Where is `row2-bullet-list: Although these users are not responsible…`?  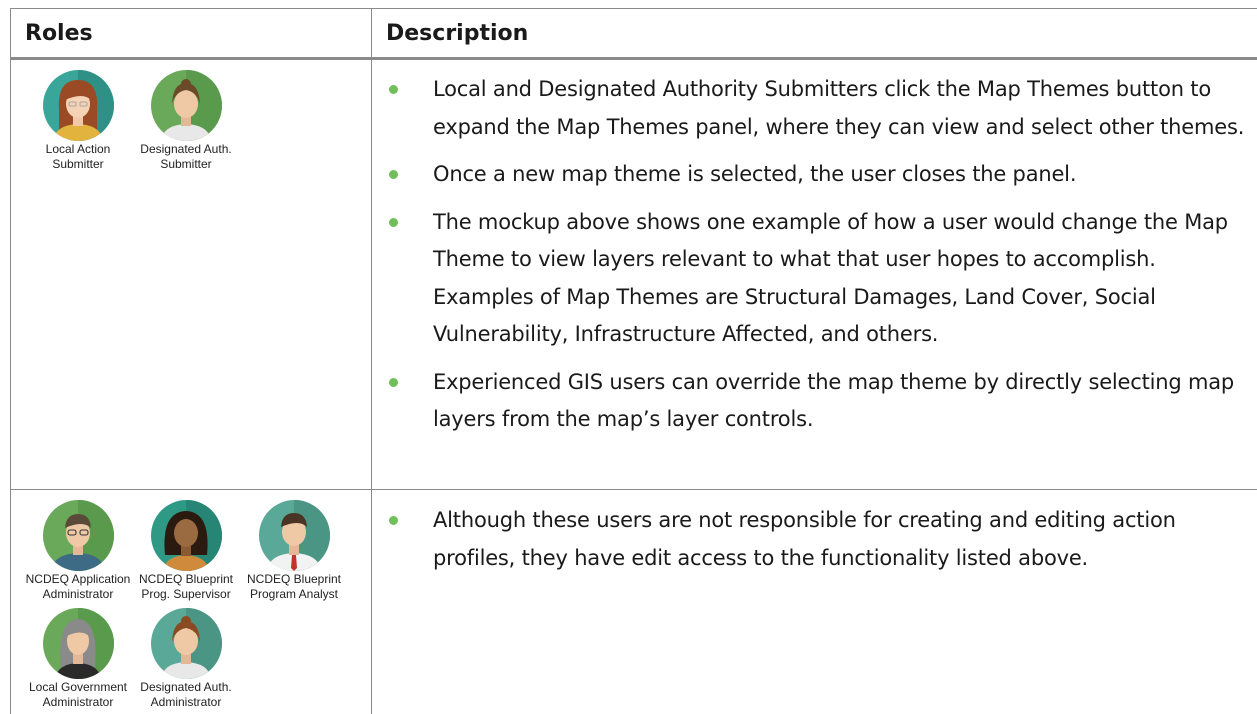
row2-bullet-list: Although these users are not responsible… is located at coordinates (816, 539).